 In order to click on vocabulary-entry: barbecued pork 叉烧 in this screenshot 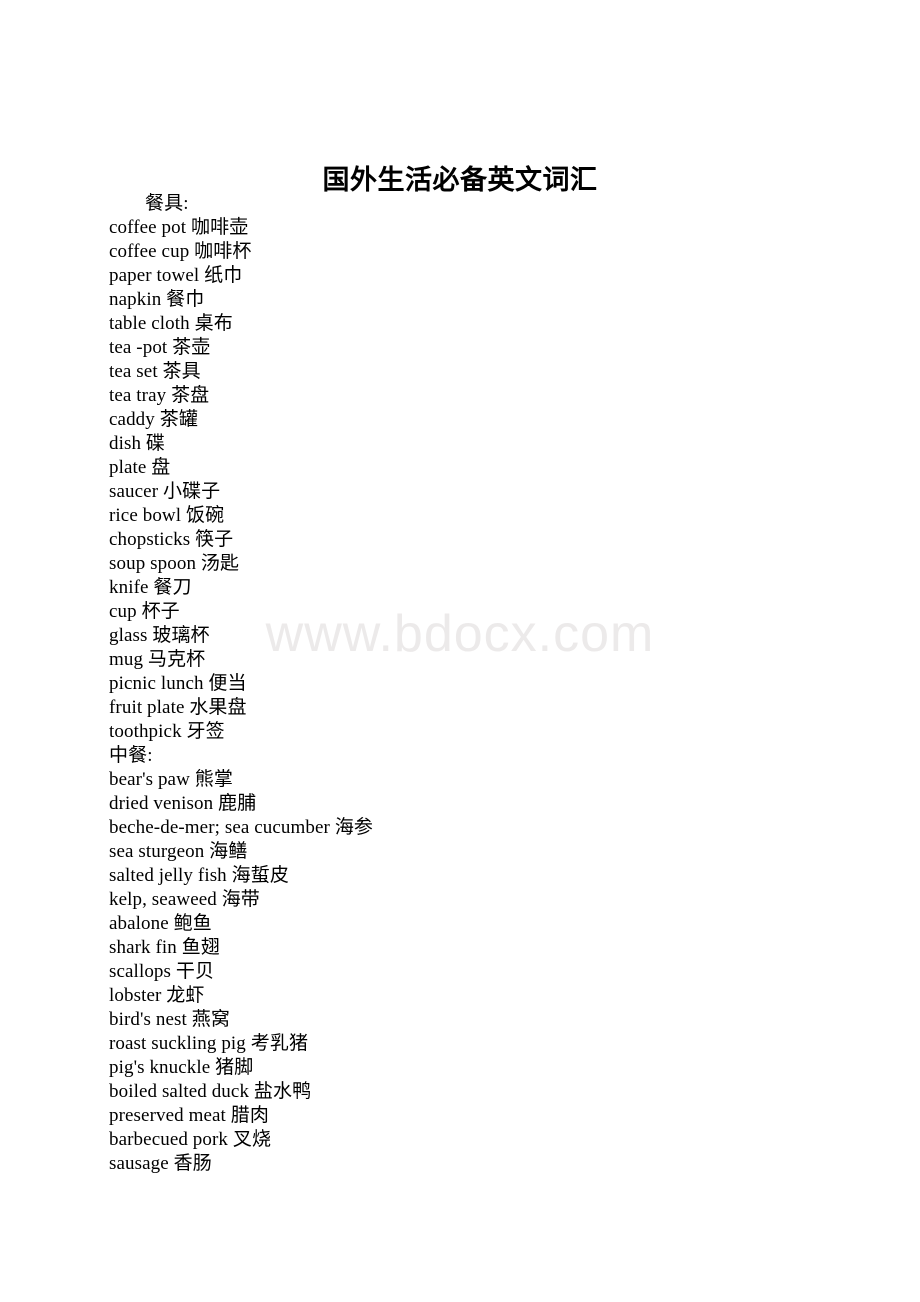, I will do `click(190, 1139)`.